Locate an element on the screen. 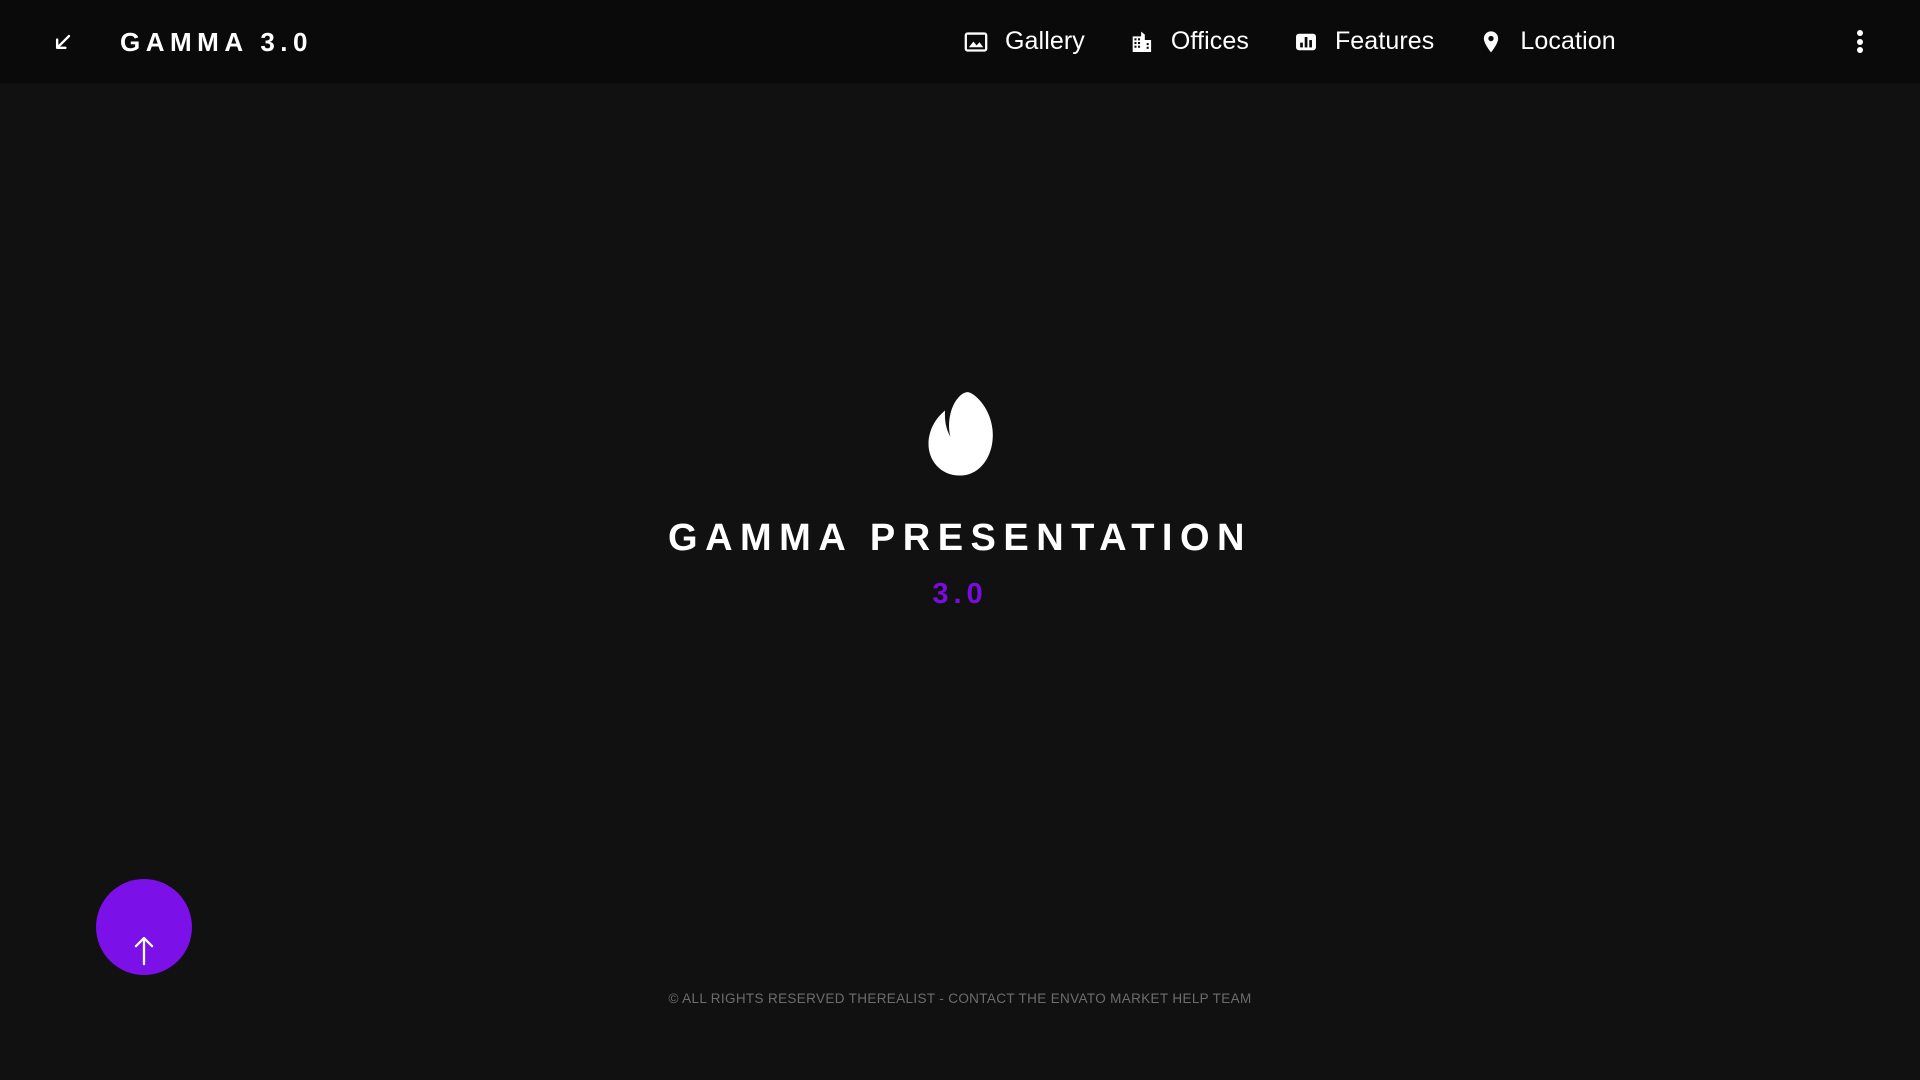  hero-version: 3.0 is located at coordinates (960, 593).